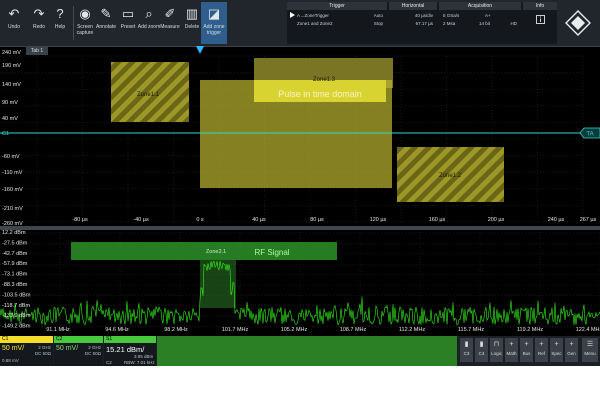  Describe the element at coordinates (485, 23) in the screenshot. I see `resolution-bits: 14 bit` at that location.